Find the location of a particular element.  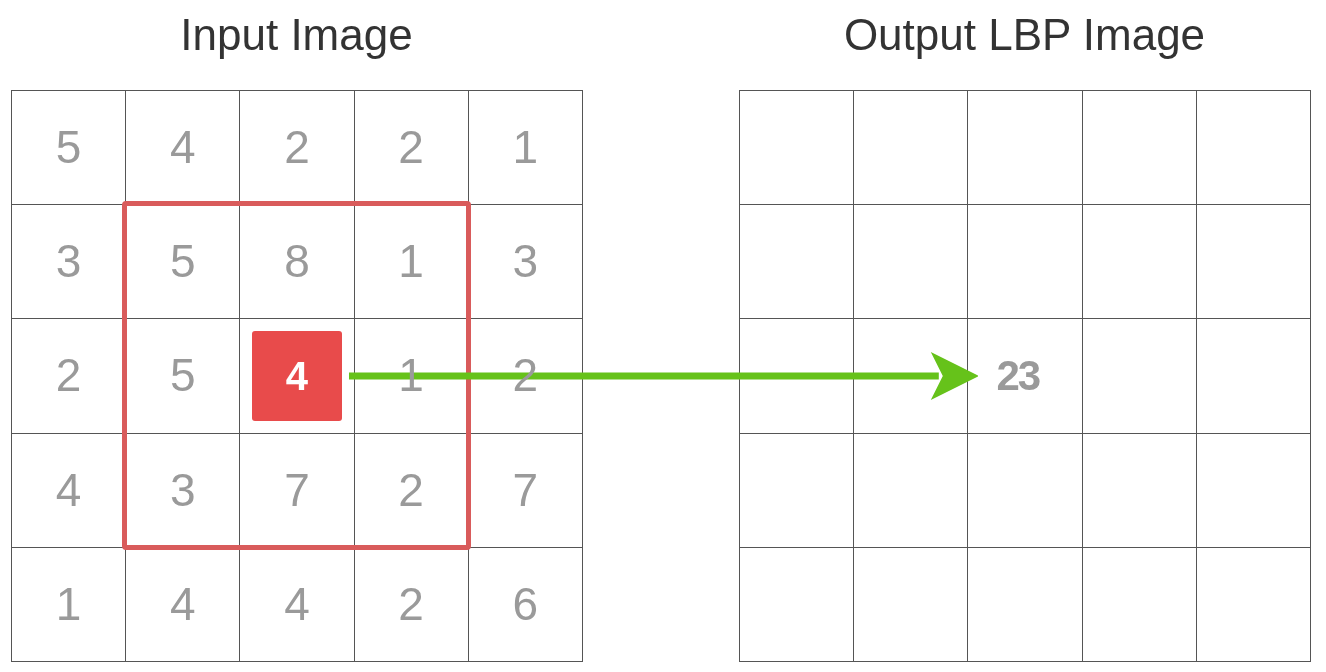

input-image-title: Input Image is located at coordinates (296, 37).